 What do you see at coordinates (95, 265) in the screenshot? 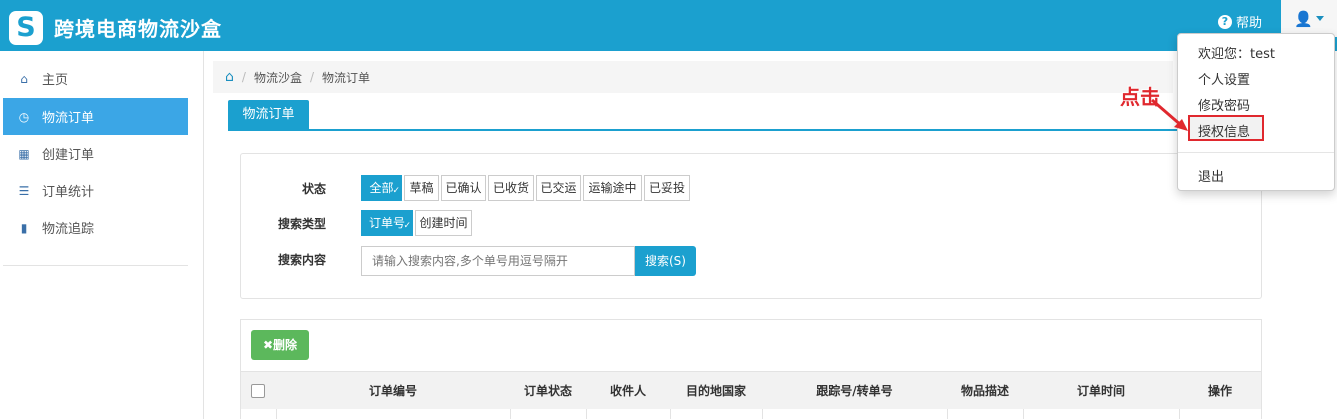
I see `sidebar-divider` at bounding box center [95, 265].